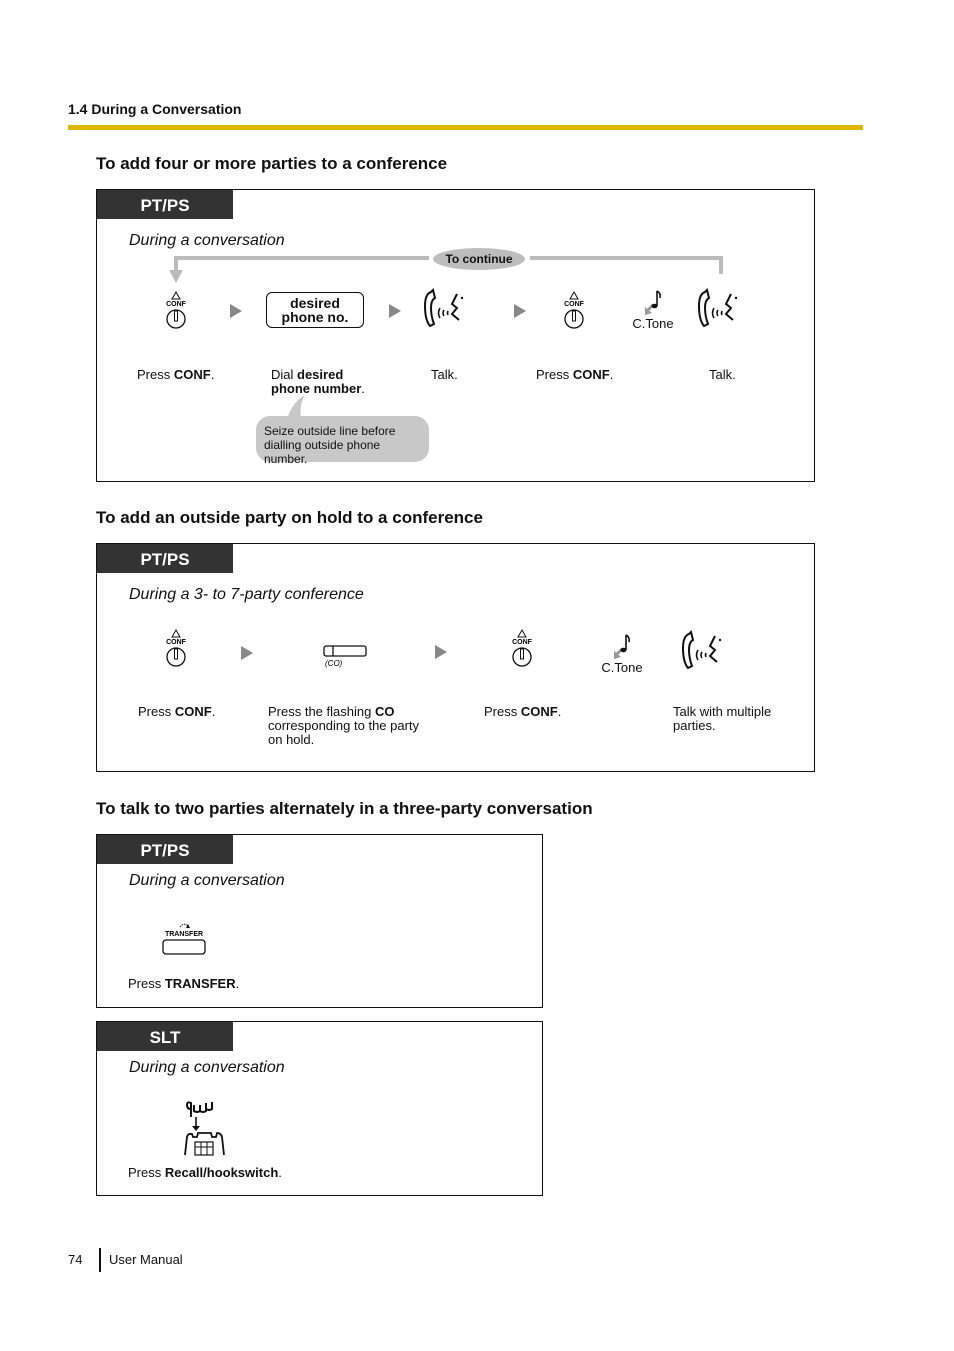 Image resolution: width=954 pixels, height=1351 pixels. Describe the element at coordinates (165, 1036) in the screenshot. I see `terminal-tag: SLT` at that location.